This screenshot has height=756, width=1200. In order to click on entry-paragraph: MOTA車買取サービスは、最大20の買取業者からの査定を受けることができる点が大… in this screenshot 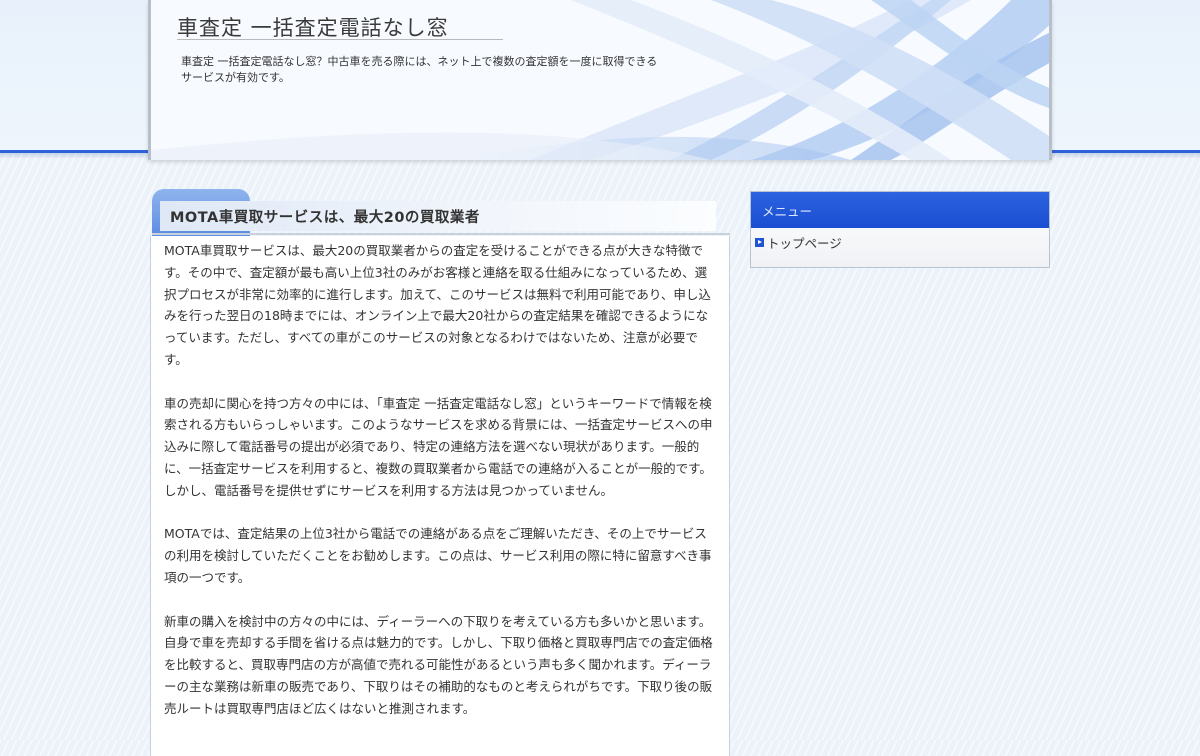, I will do `click(437, 305)`.